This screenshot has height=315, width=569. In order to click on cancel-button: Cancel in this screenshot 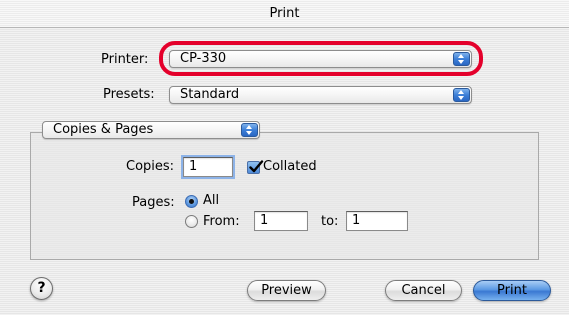, I will do `click(423, 290)`.